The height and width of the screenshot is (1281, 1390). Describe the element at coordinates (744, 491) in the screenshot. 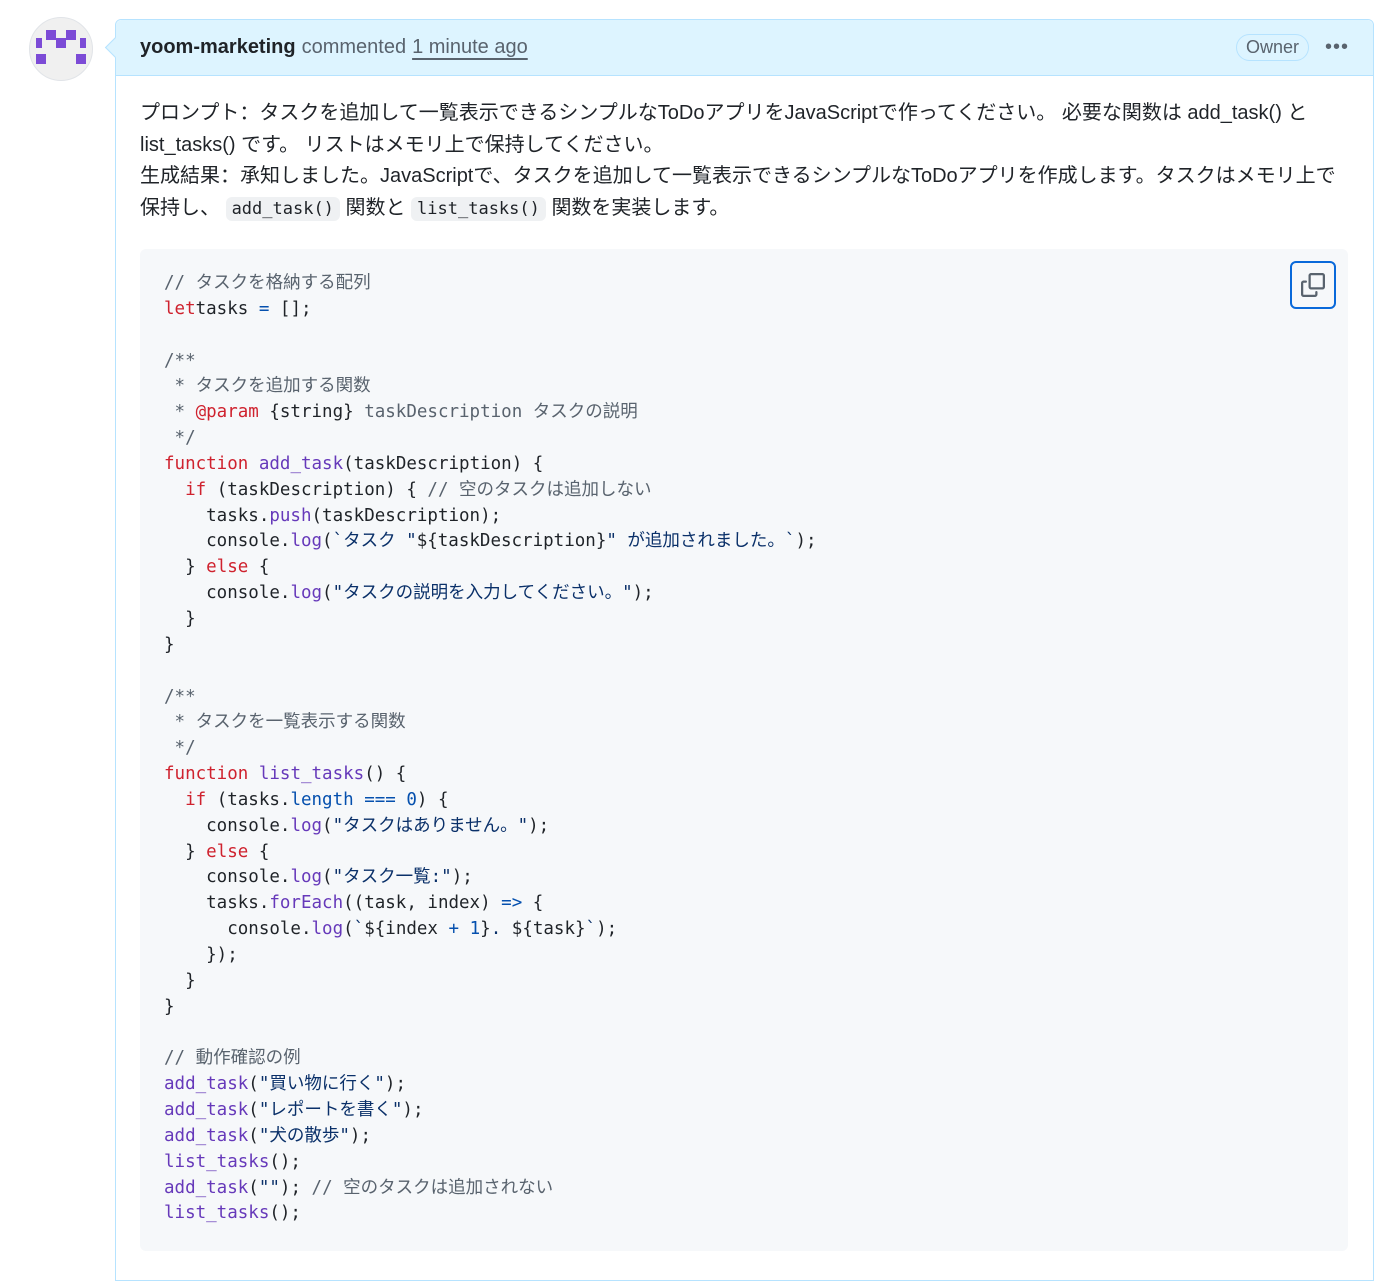

I see `code-line: if (taskDescription) { // 空のタスクは追加しない` at that location.